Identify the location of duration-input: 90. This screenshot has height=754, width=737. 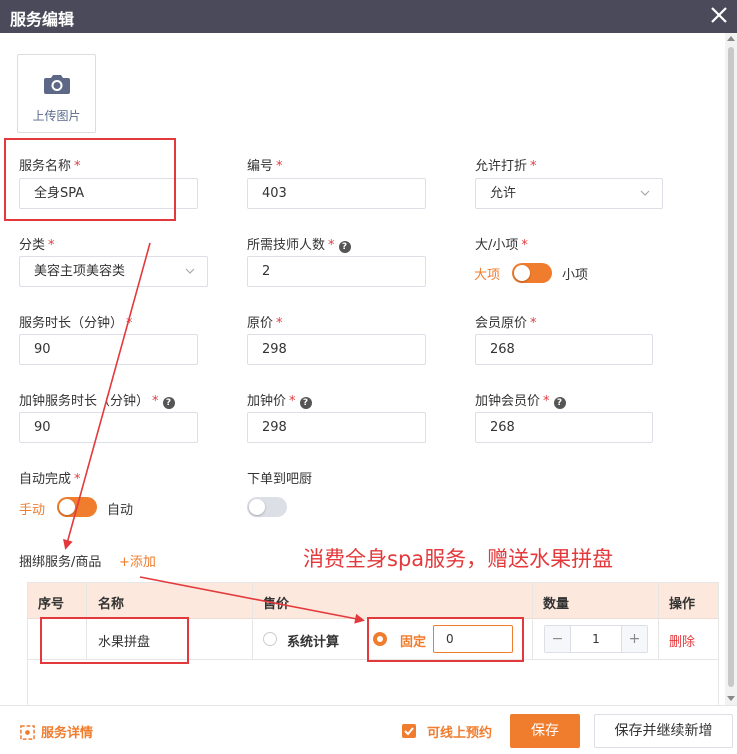
(108, 349).